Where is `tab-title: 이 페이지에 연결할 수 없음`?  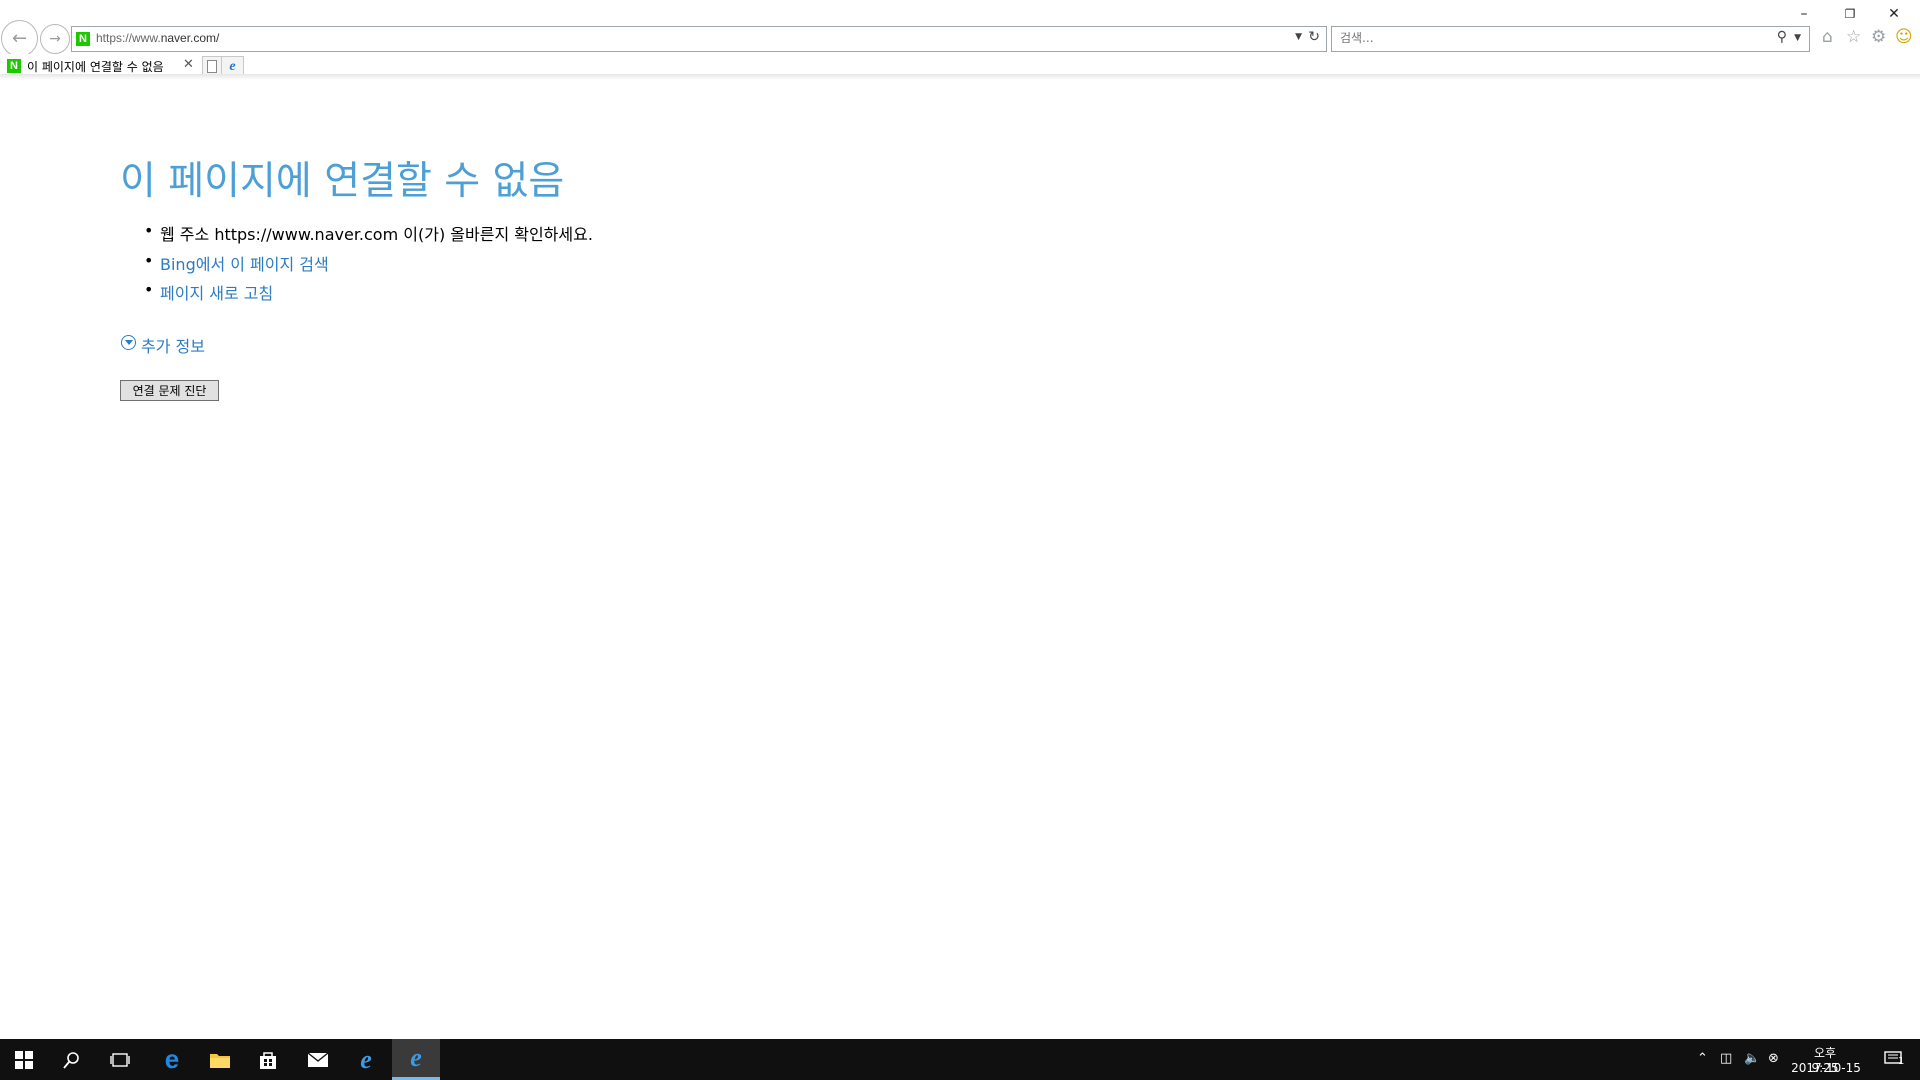 tab-title: 이 페이지에 연결할 수 없음 is located at coordinates (95, 67).